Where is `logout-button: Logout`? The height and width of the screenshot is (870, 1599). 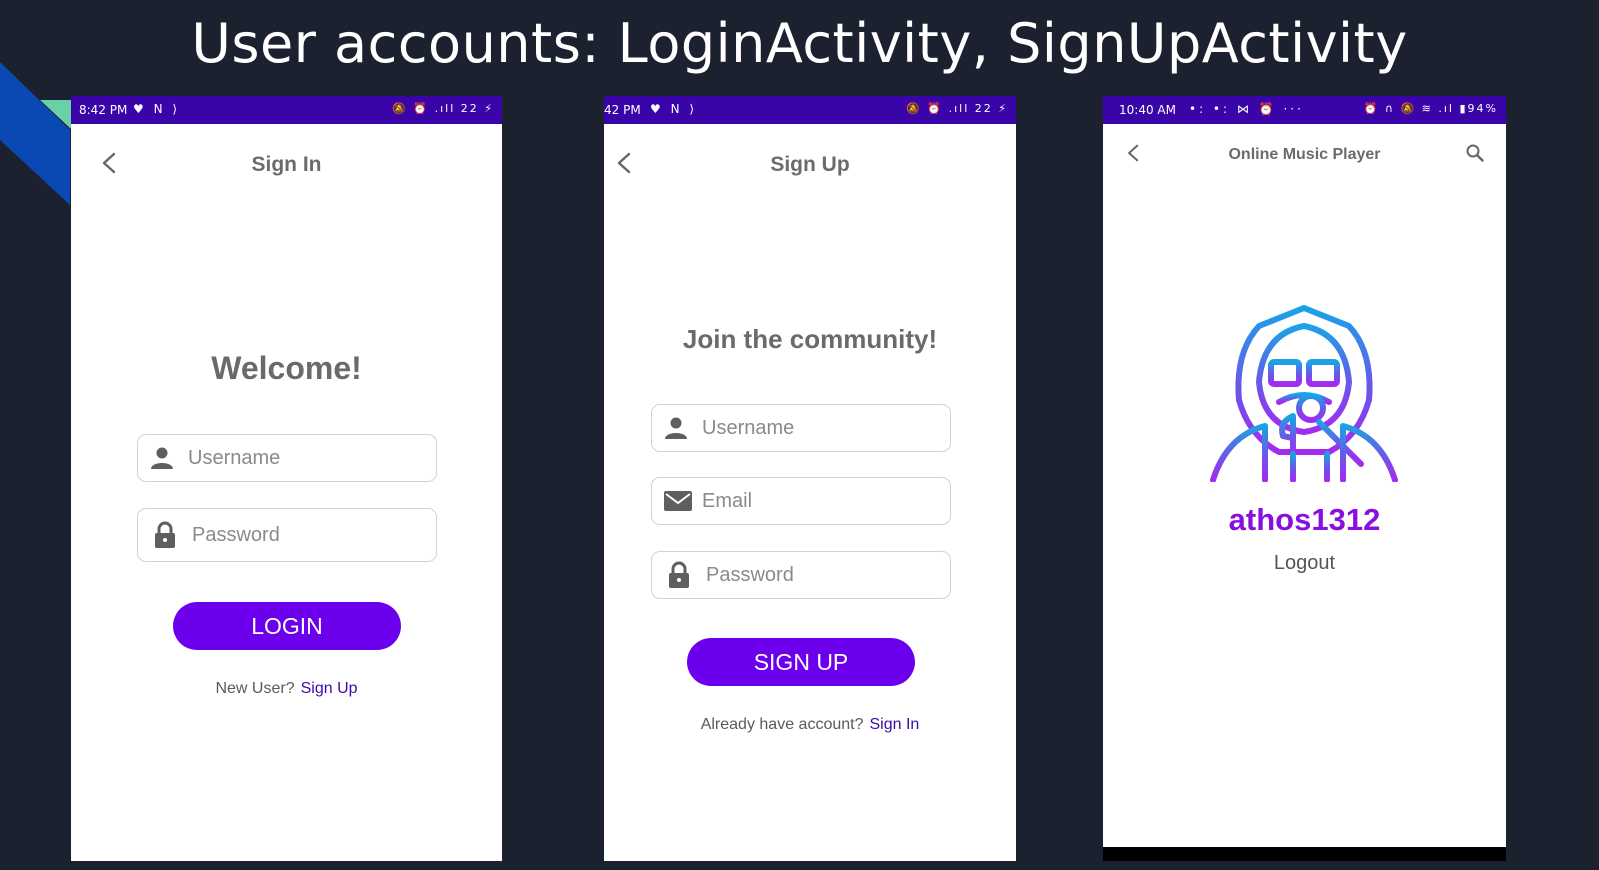 logout-button: Logout is located at coordinates (1304, 563).